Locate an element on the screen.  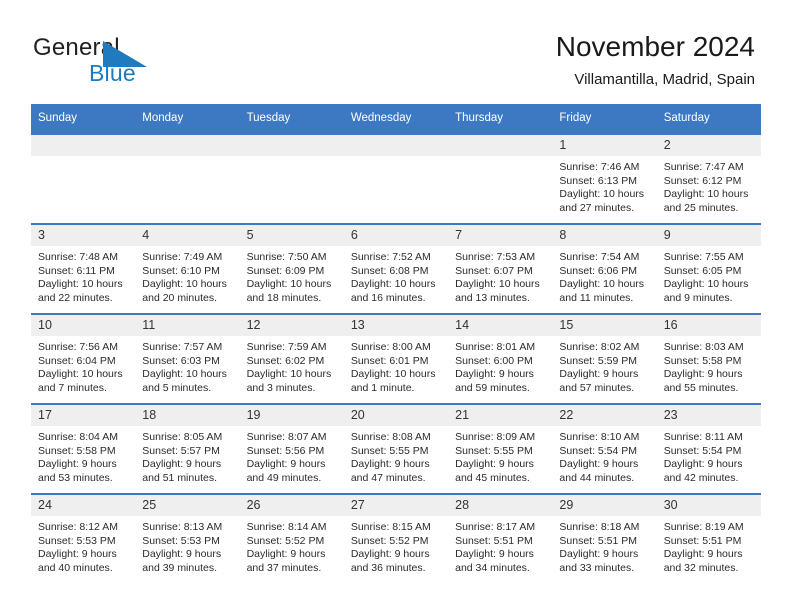
sunset-time: Sunset: 6:05 PM is located at coordinates (702, 270).